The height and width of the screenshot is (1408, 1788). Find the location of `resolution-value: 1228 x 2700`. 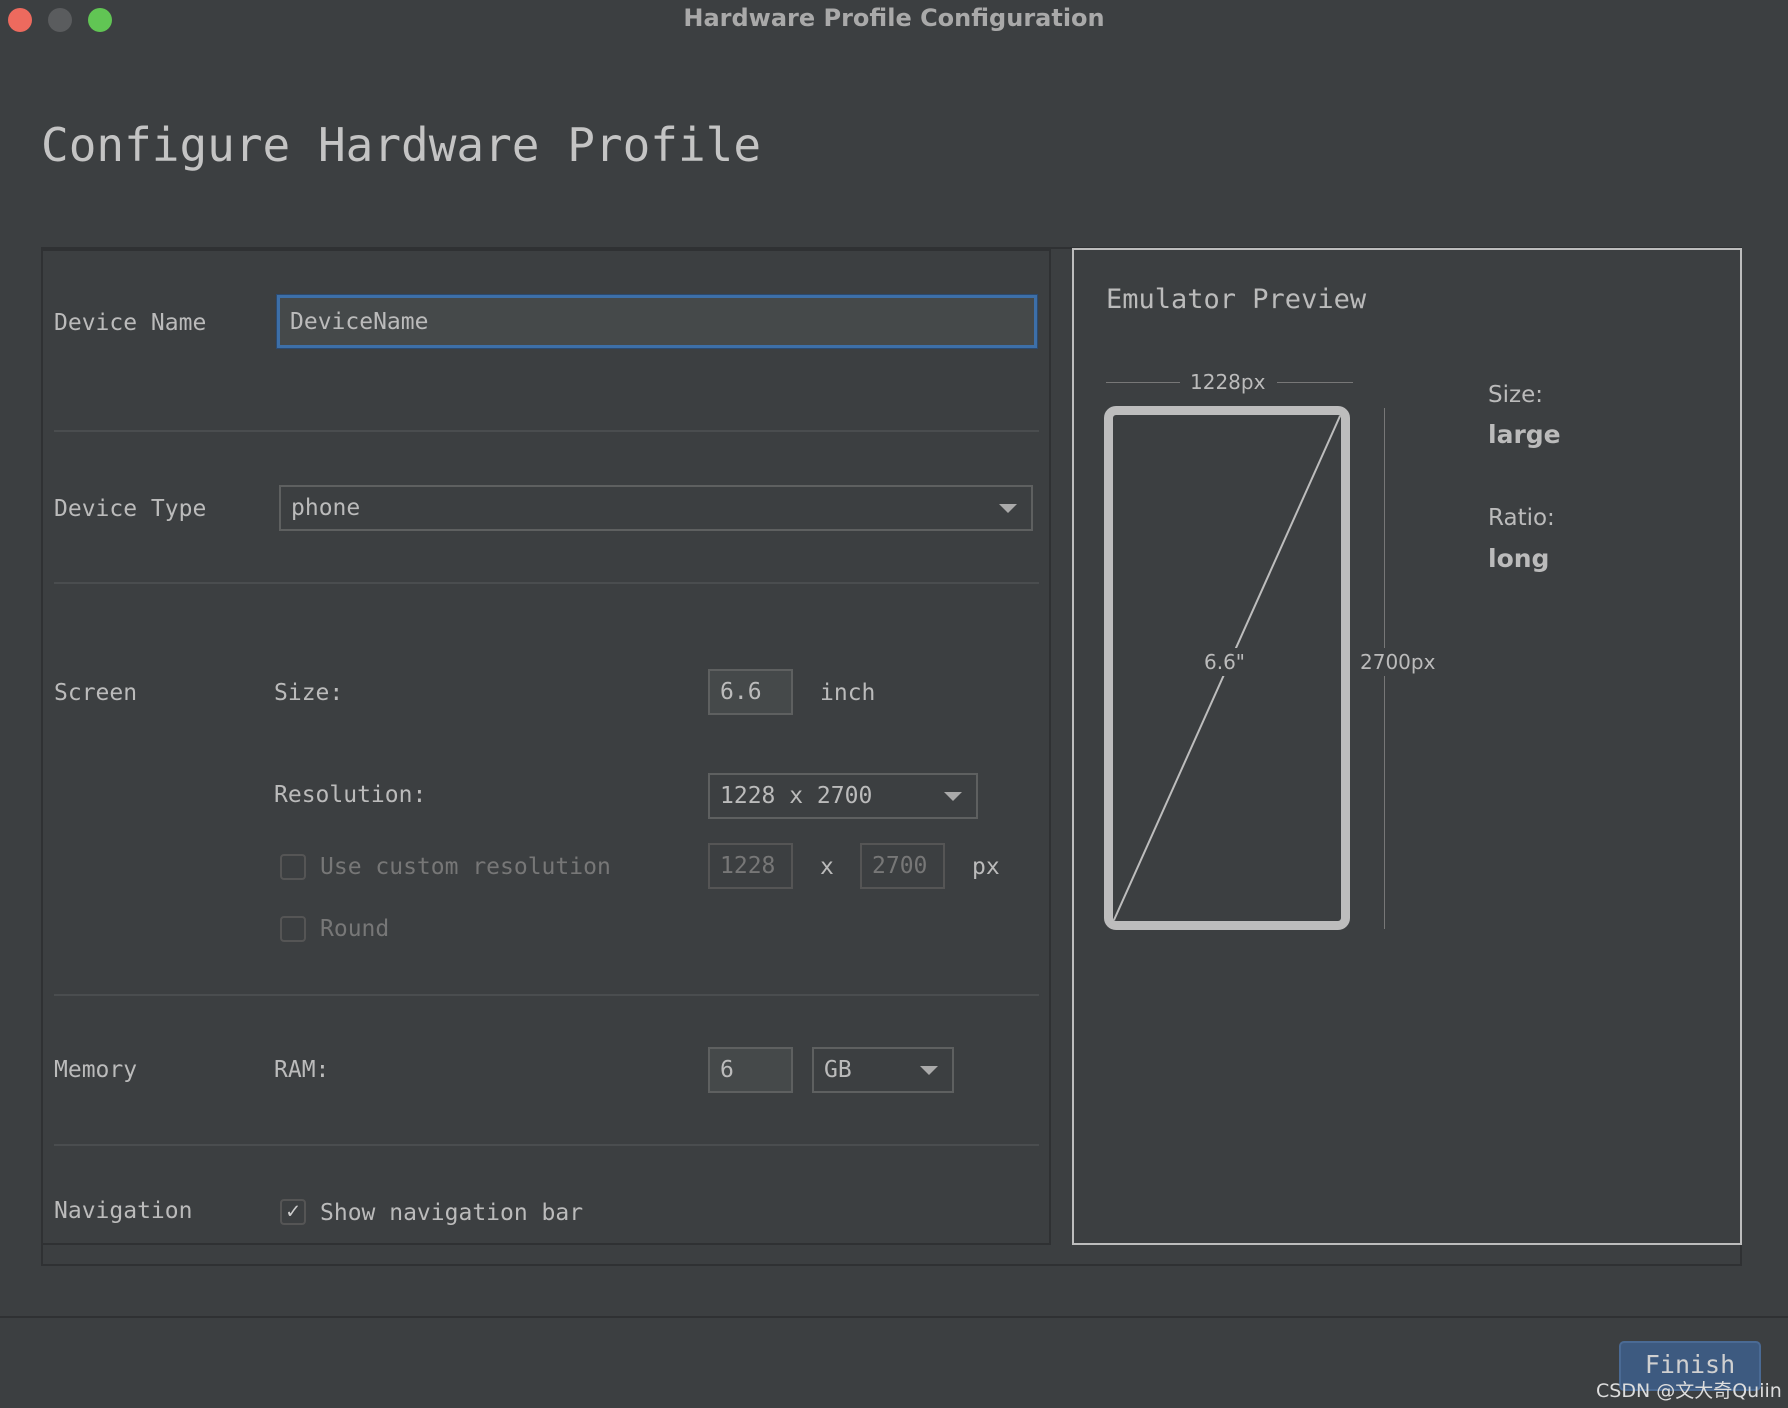

resolution-value: 1228 x 2700 is located at coordinates (796, 796).